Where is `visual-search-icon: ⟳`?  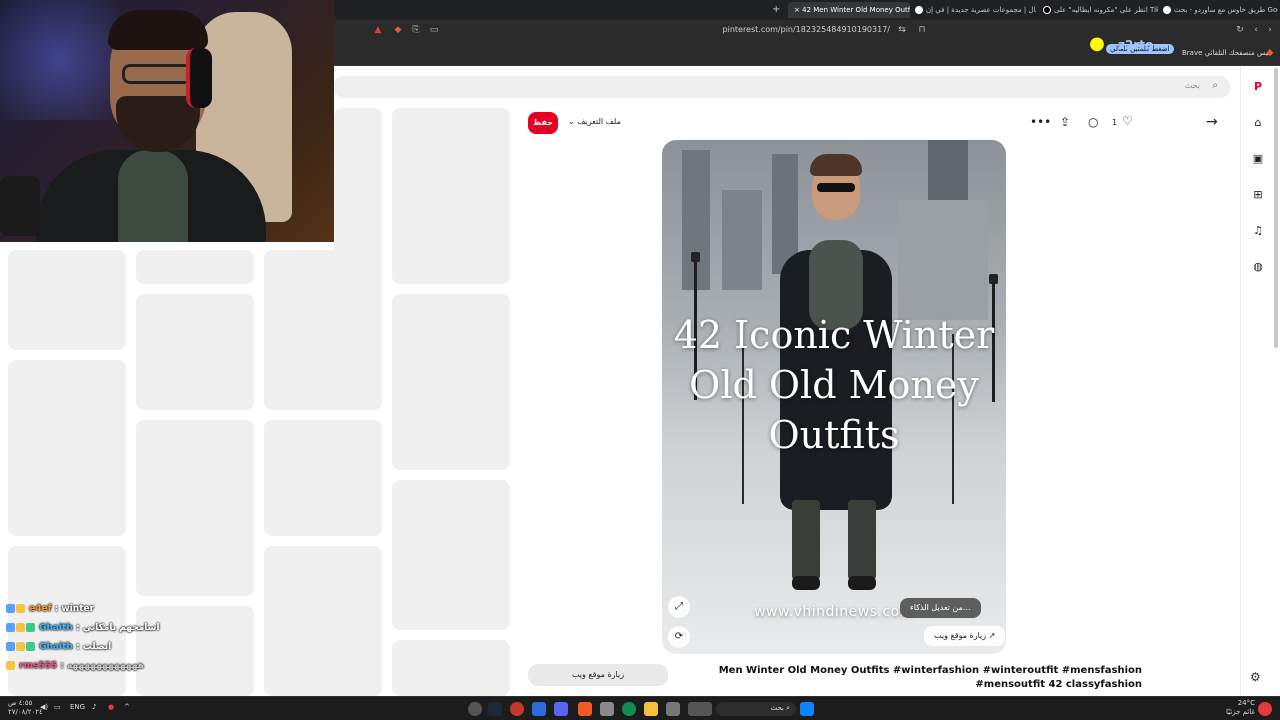 visual-search-icon: ⟳ is located at coordinates (679, 637).